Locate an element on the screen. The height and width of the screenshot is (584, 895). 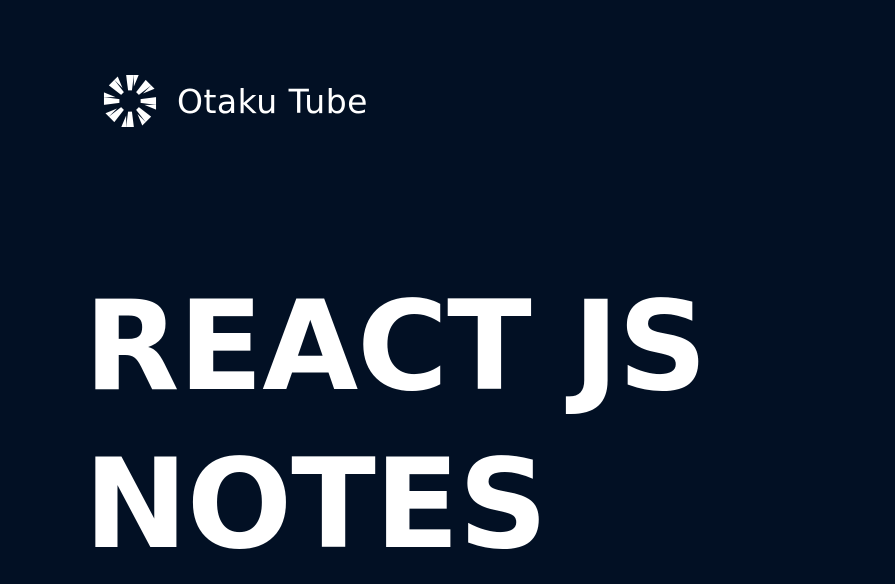
brand-name: Otaku Tube is located at coordinates (272, 101).